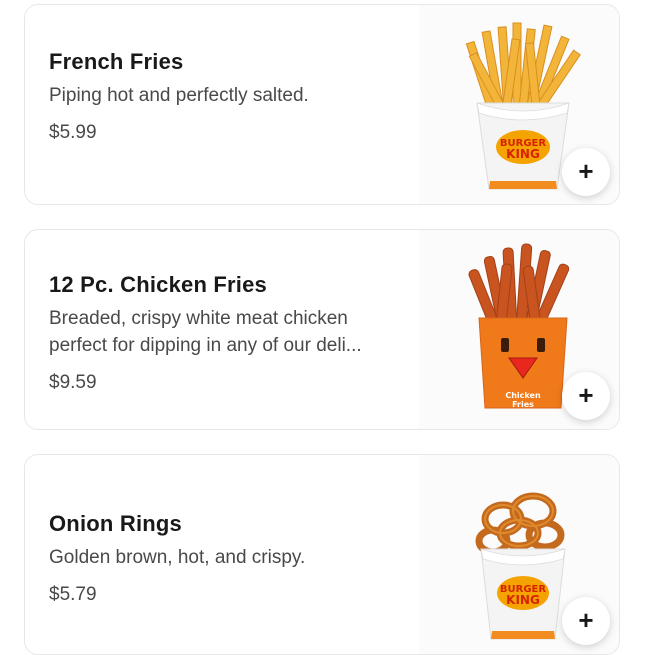 The width and height of the screenshot is (645, 655). I want to click on menu-item-title: 12 Pc. Chicken Fries, so click(158, 284).